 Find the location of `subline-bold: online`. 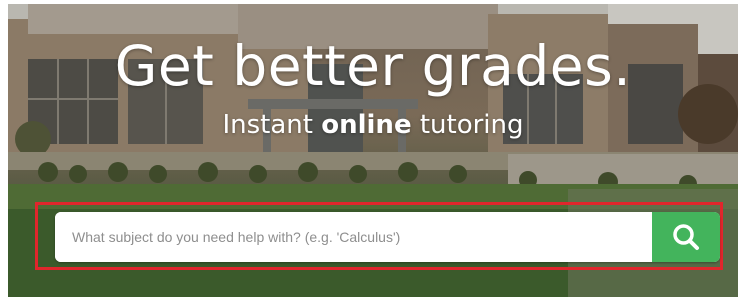

subline-bold: online is located at coordinates (366, 125).